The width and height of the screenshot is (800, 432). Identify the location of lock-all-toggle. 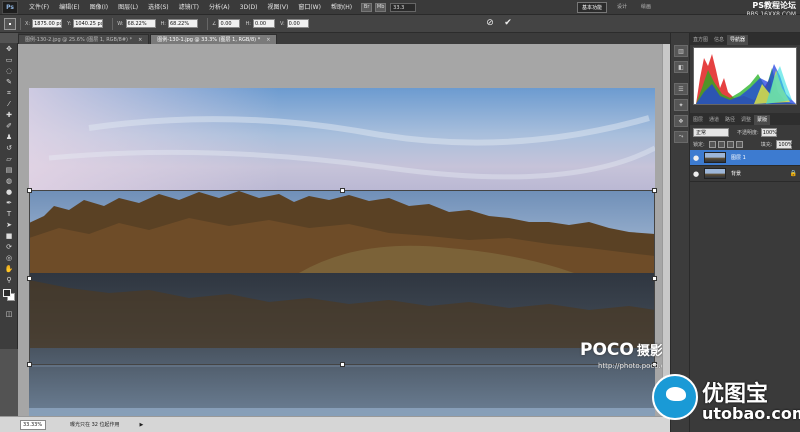
(739, 144).